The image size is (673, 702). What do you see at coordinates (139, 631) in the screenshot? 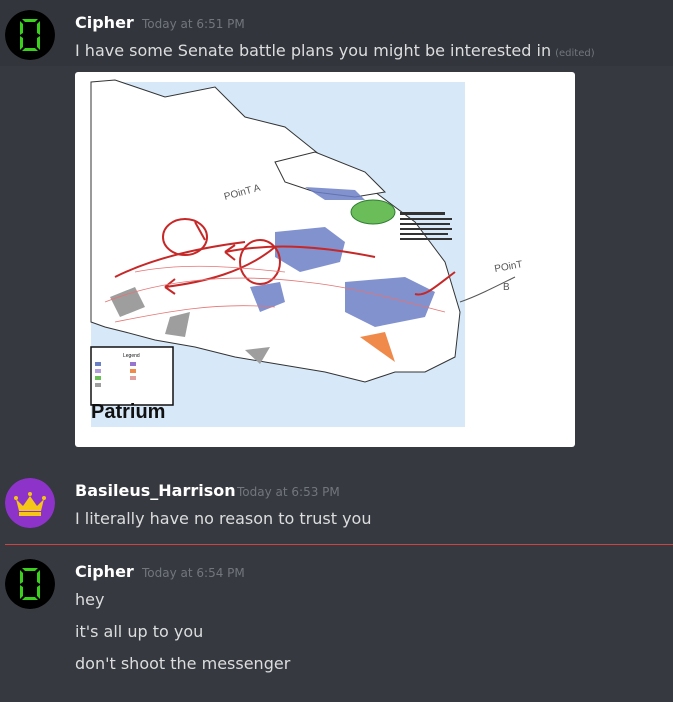
I see `message-text: it's all up to you` at bounding box center [139, 631].